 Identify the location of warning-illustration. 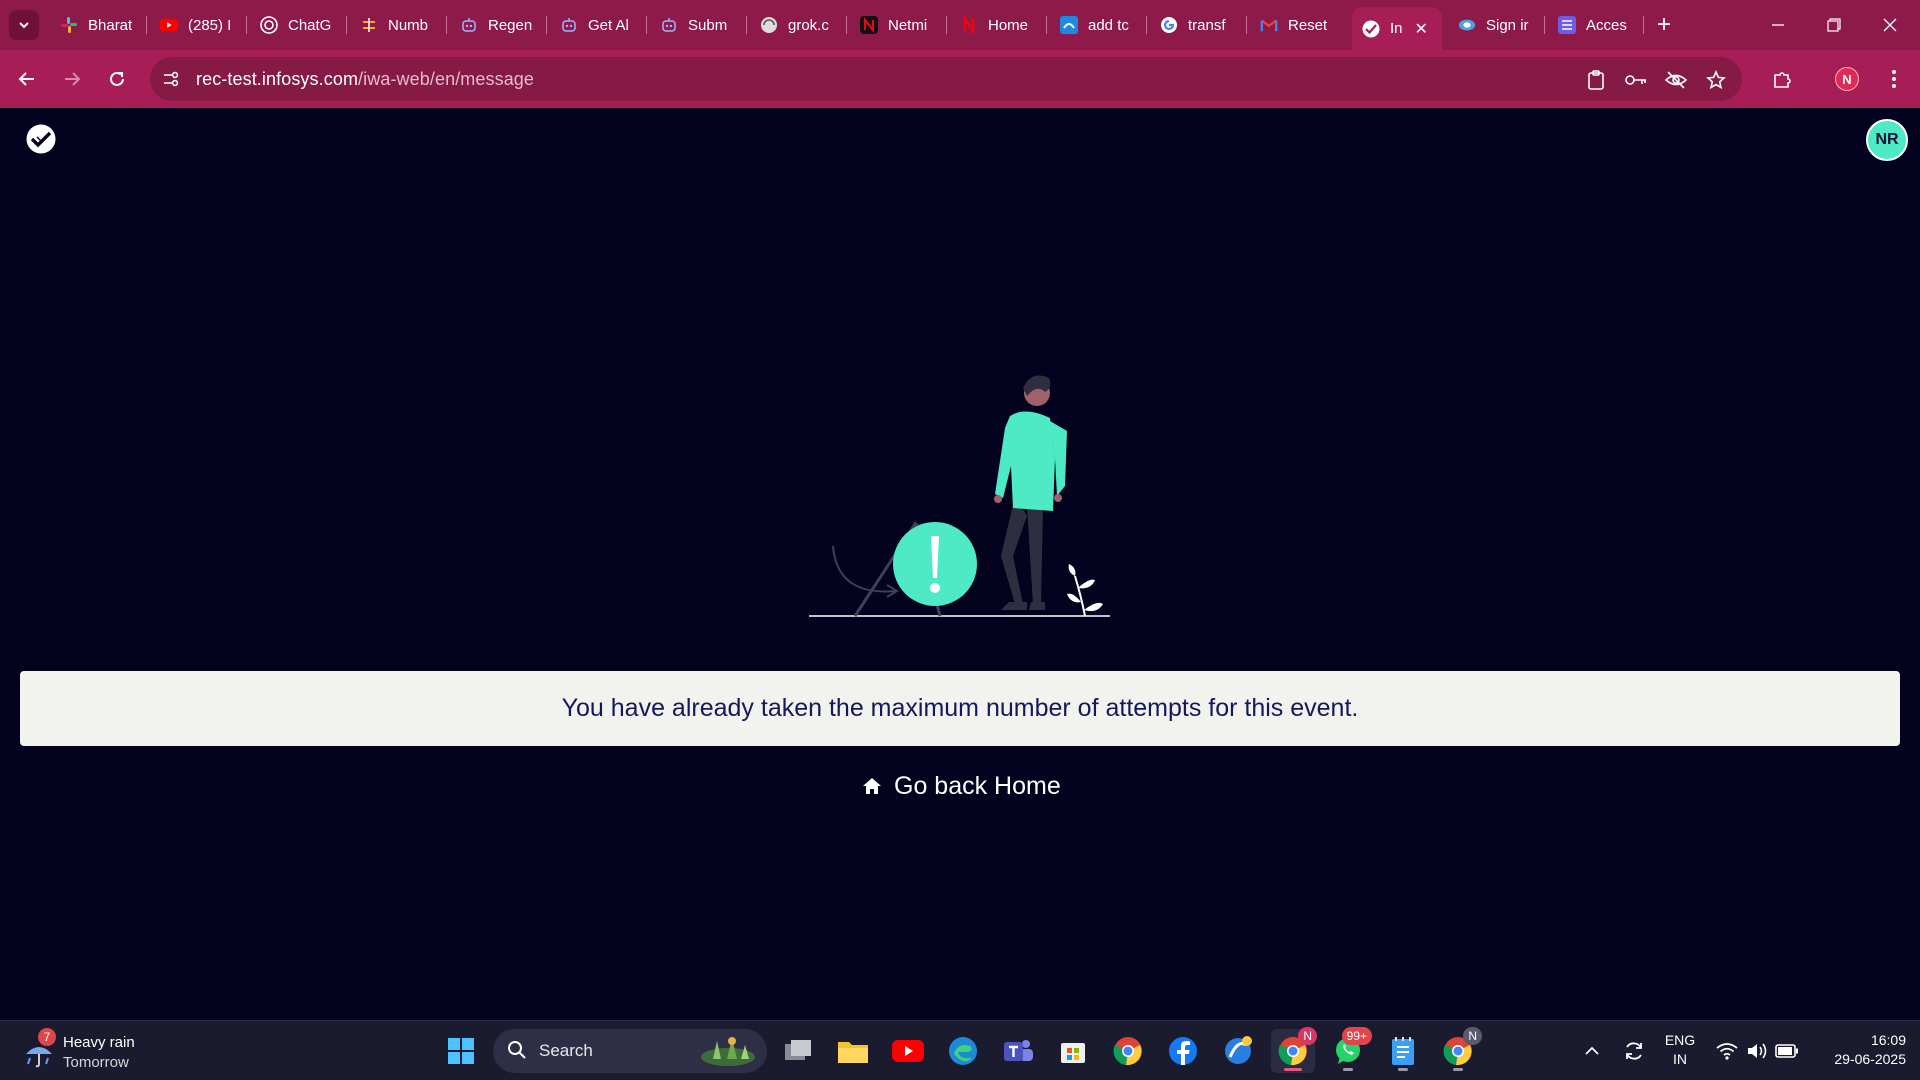
(959, 496).